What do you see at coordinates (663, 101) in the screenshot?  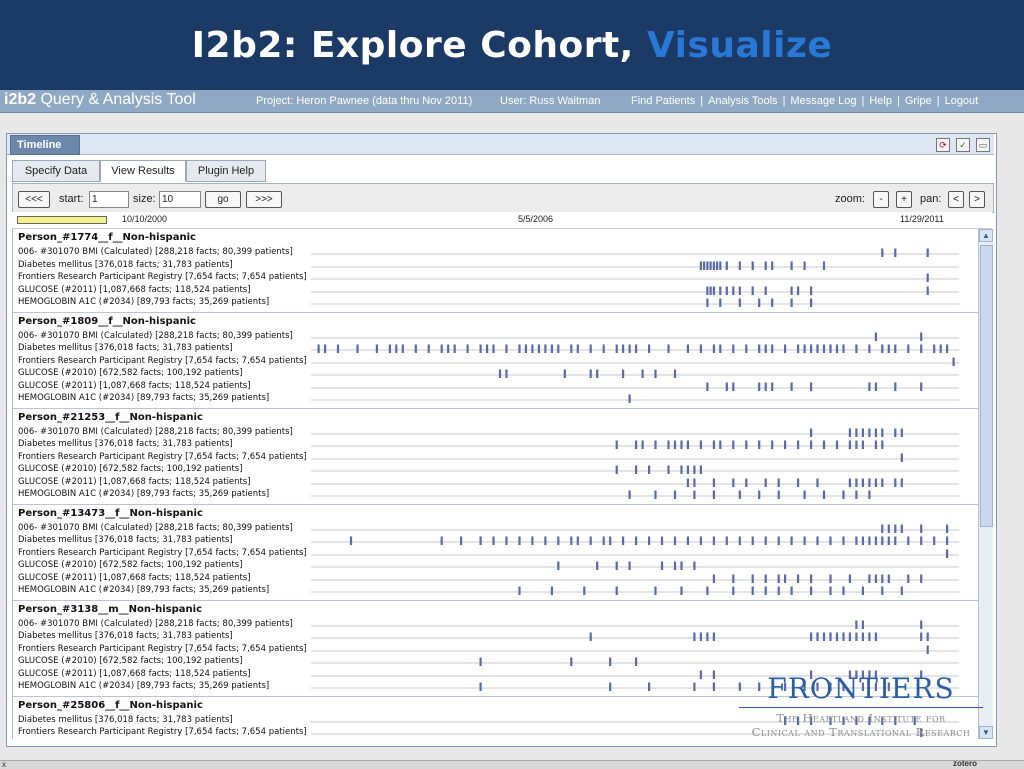 I see `find-patients-link: Find Patients` at bounding box center [663, 101].